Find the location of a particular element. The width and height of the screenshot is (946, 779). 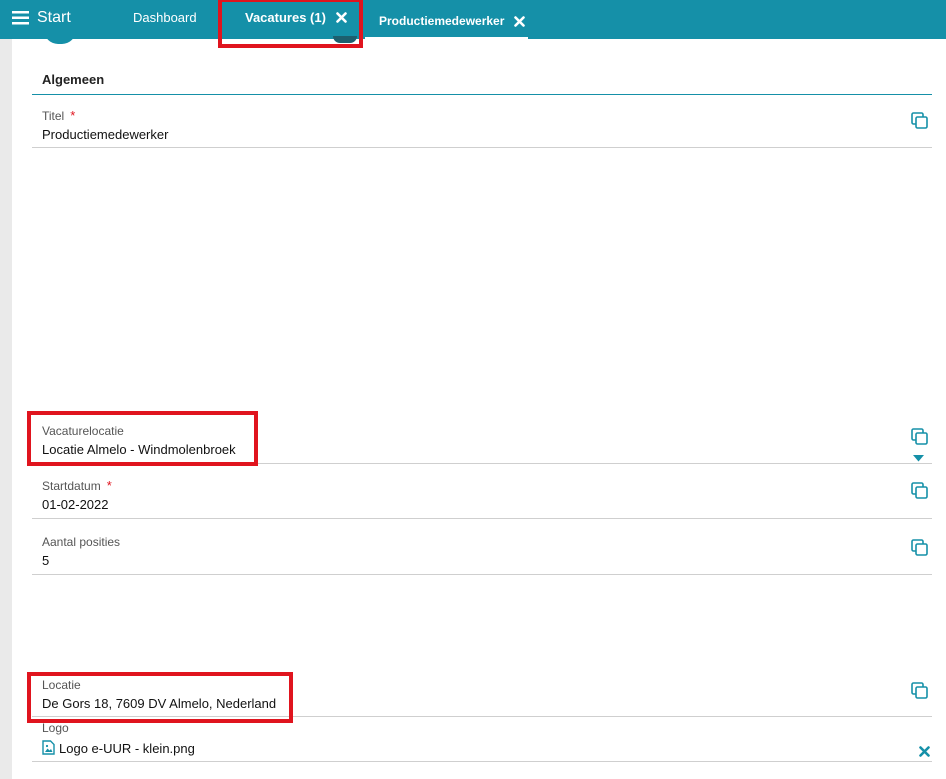

field-vacaturelocatie-label: Vacaturelocatie is located at coordinates (83, 431).